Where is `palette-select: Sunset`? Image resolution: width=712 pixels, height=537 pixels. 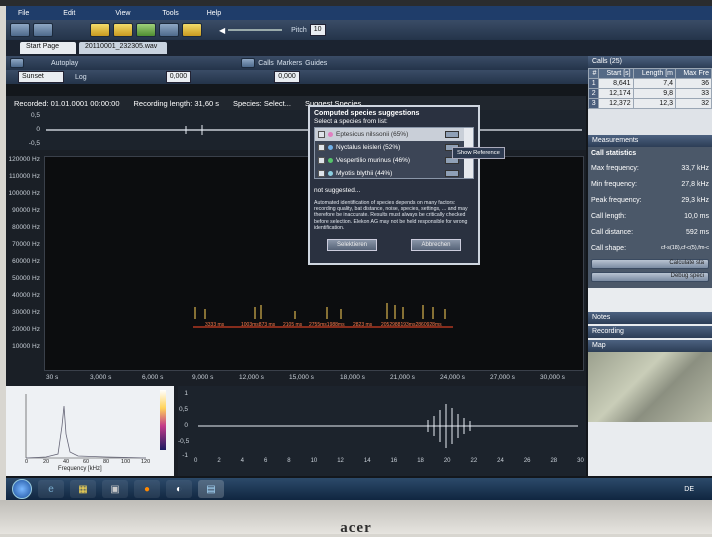 palette-select: Sunset is located at coordinates (41, 77).